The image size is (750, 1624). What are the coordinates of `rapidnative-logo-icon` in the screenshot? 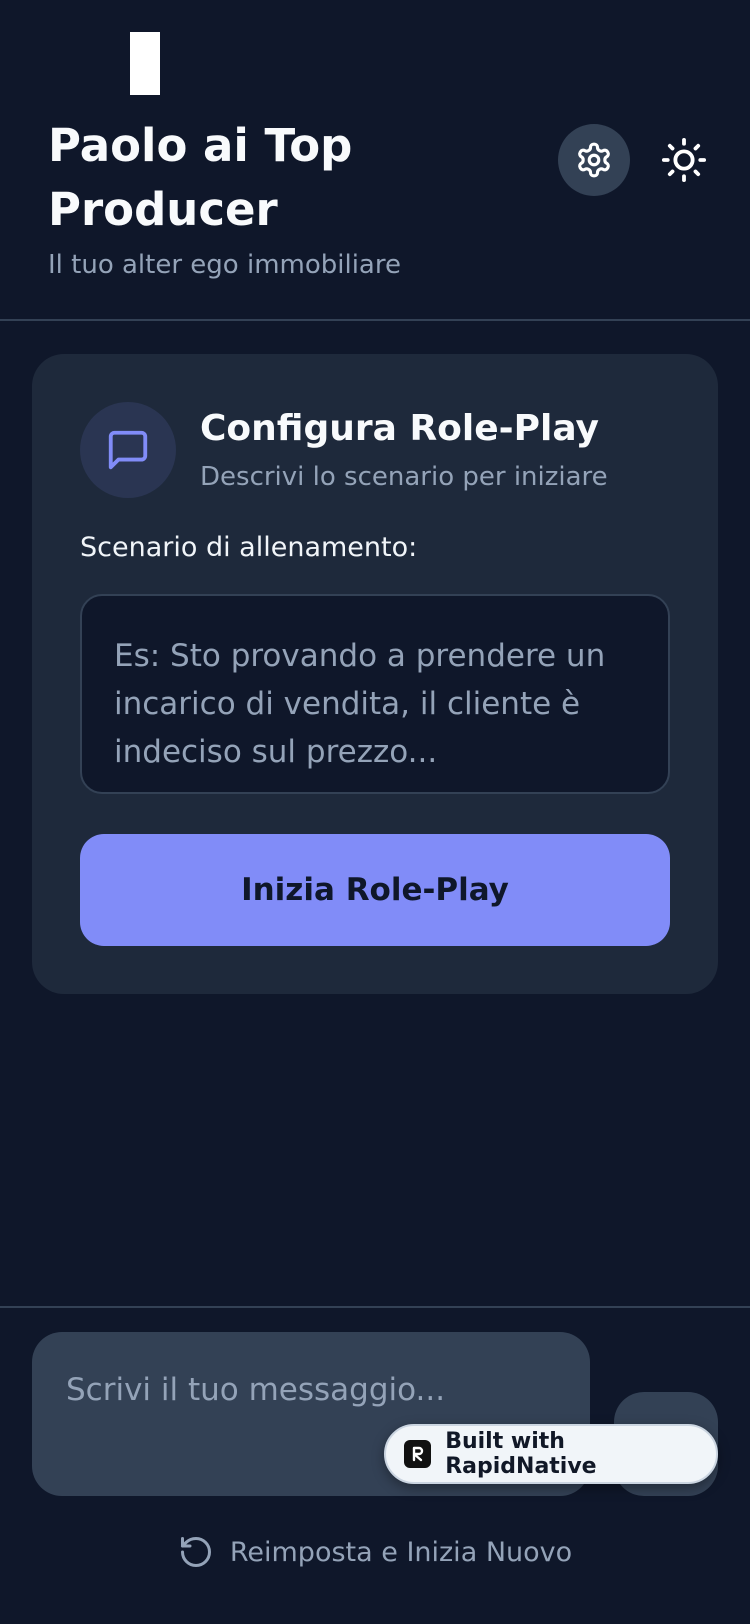 It's located at (418, 1454).